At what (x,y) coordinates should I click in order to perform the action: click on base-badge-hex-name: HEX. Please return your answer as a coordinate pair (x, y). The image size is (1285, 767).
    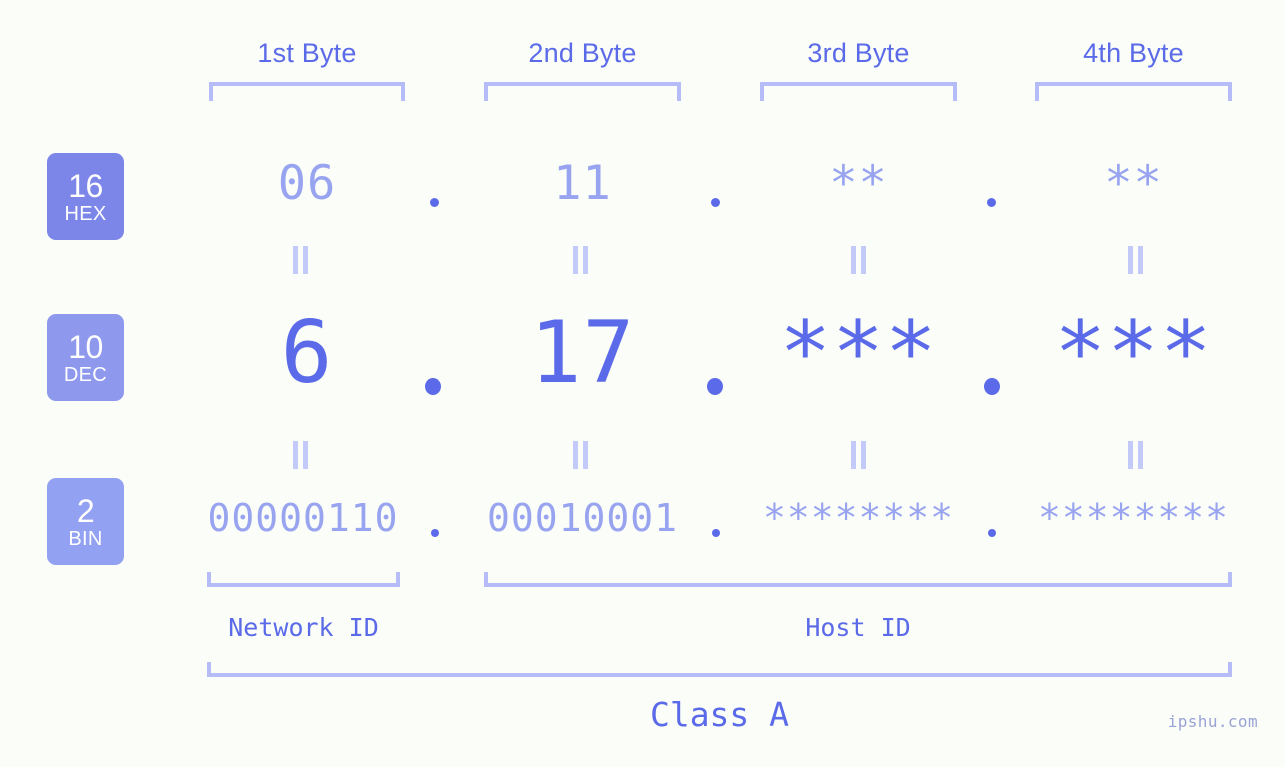
    Looking at the image, I should click on (85, 213).